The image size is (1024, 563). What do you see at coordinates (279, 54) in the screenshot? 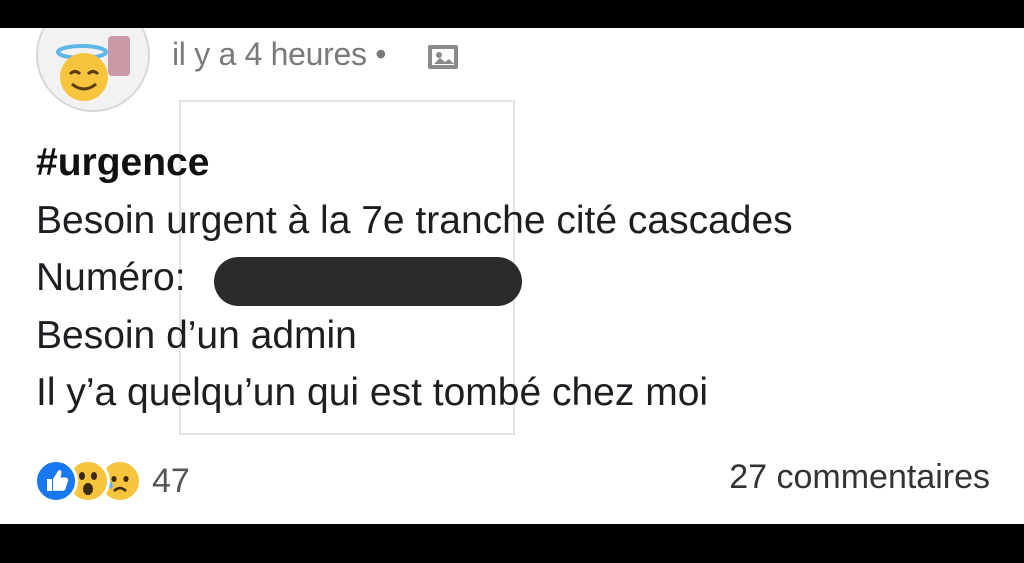
I see `post-timestamp: il y a 4 heures •` at bounding box center [279, 54].